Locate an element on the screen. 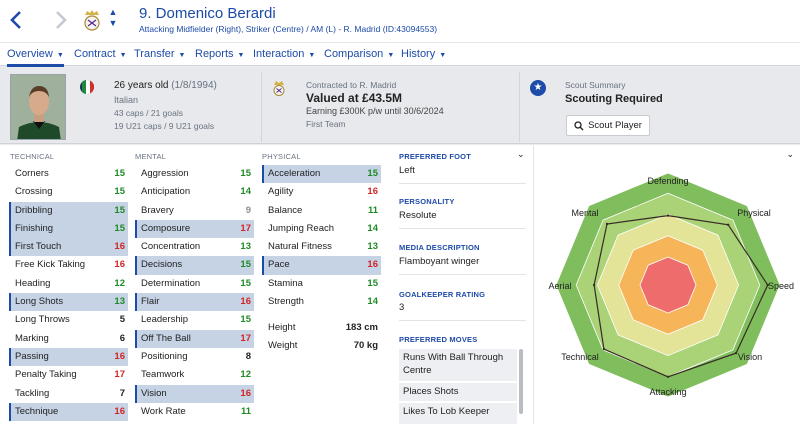  scout-player-button: Scout Player is located at coordinates (608, 125).